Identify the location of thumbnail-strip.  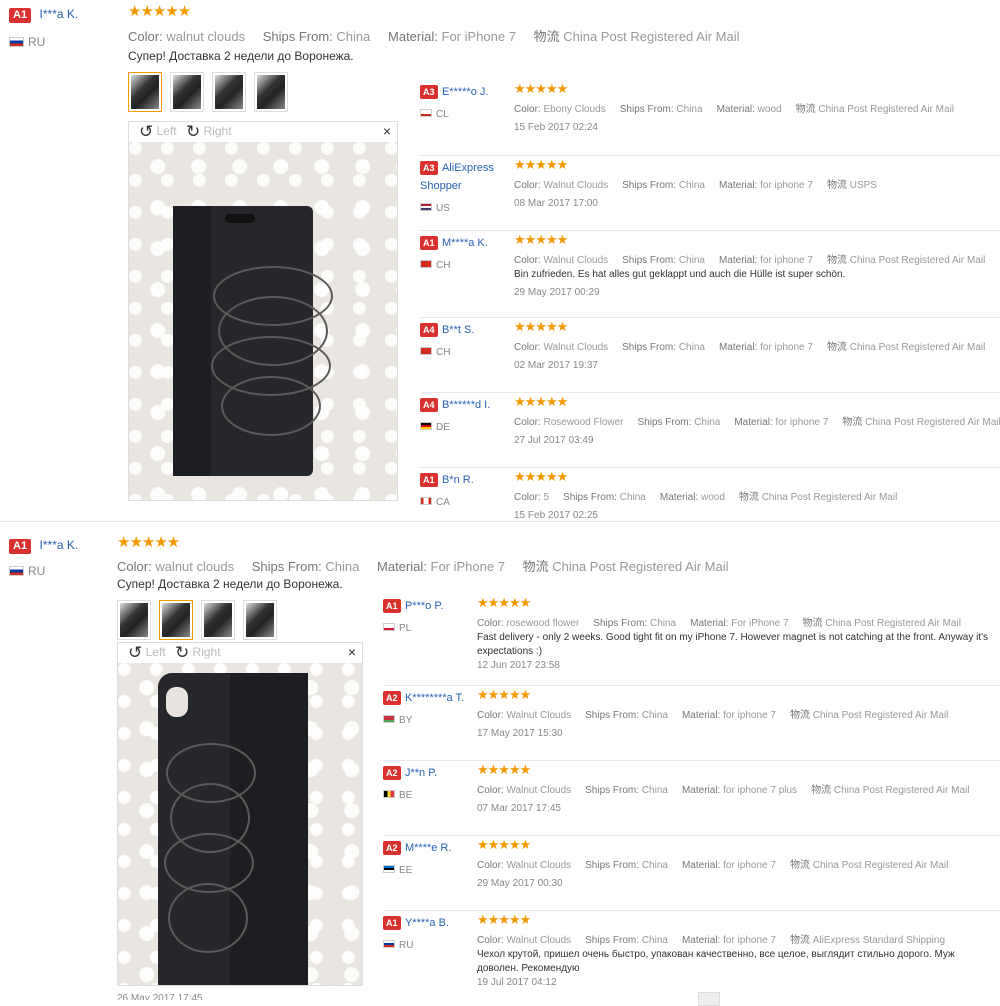
(197, 620).